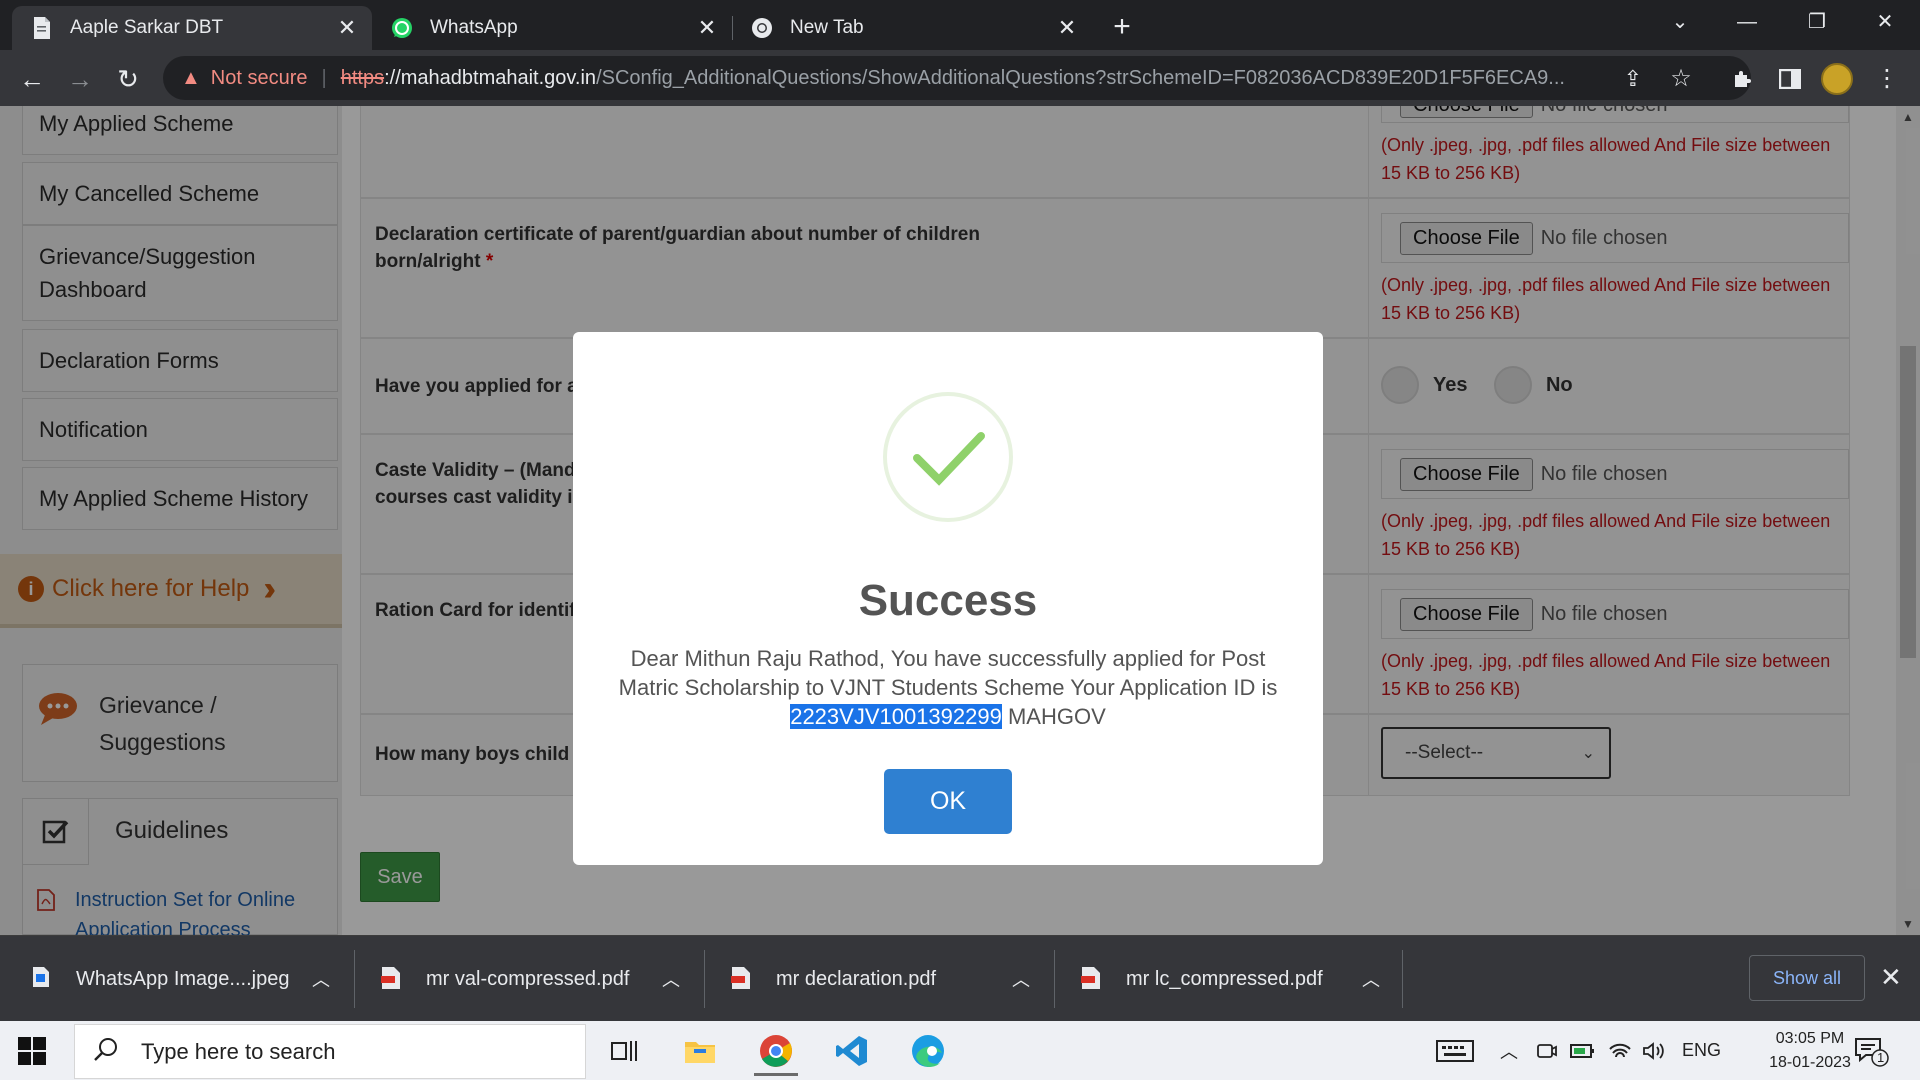  Describe the element at coordinates (948, 457) in the screenshot. I see `success-check-icon` at that location.